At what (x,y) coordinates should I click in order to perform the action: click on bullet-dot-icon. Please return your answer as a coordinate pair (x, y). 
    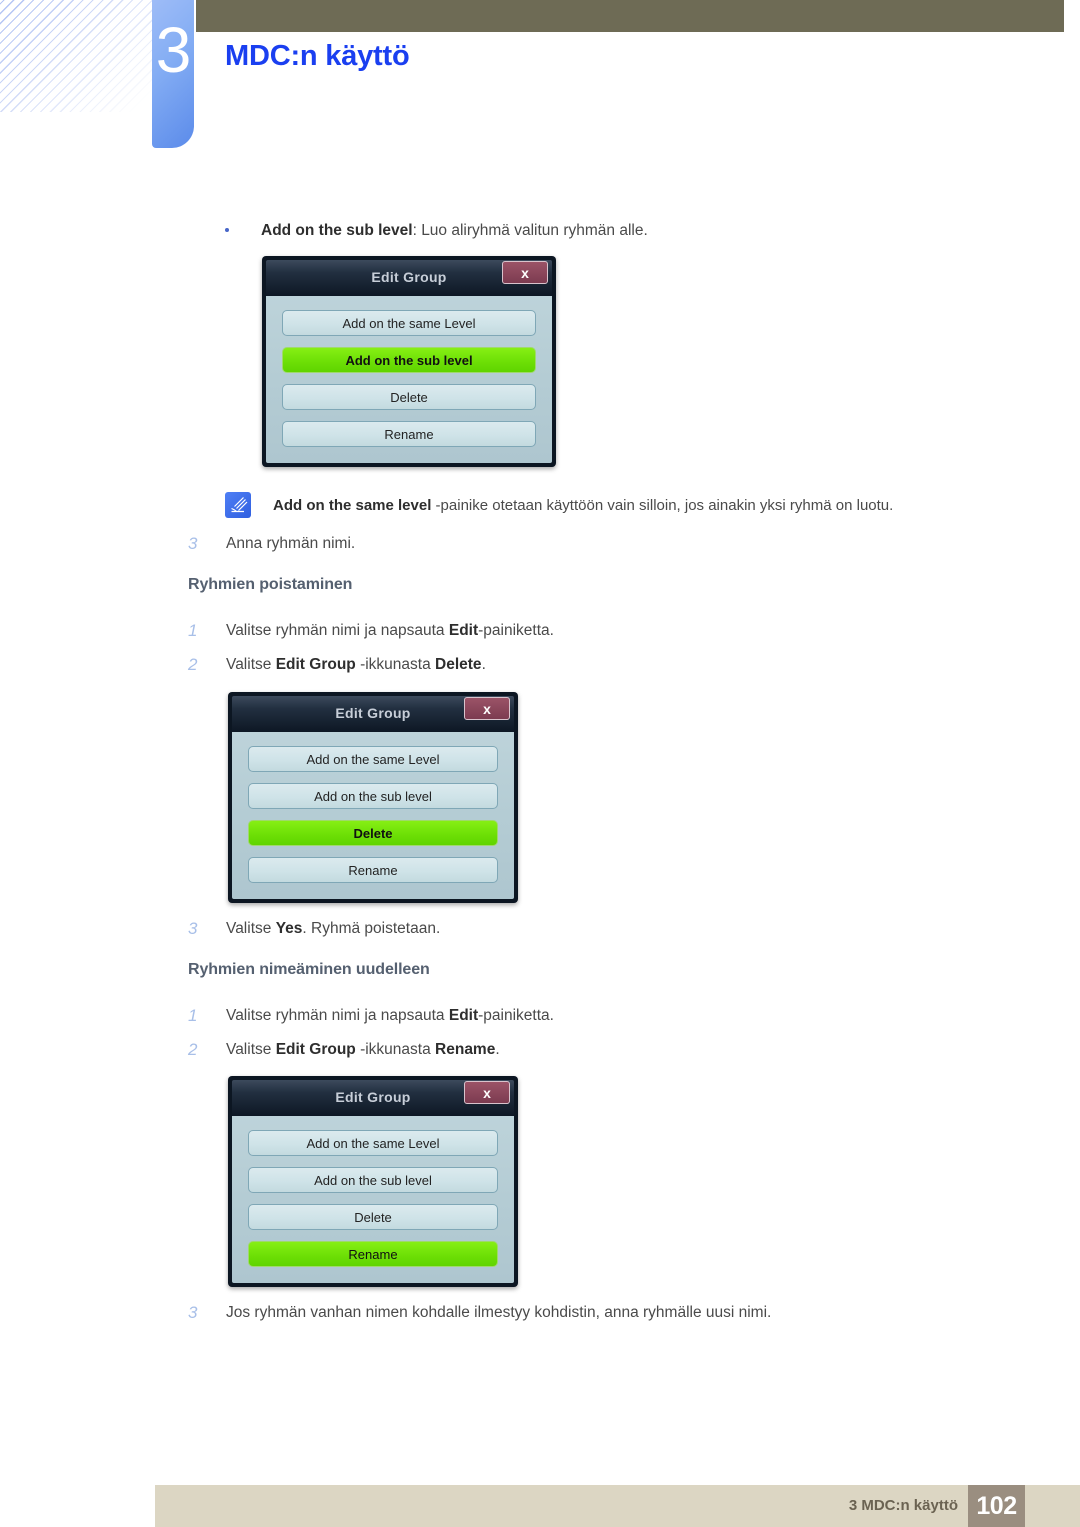
    Looking at the image, I should click on (227, 230).